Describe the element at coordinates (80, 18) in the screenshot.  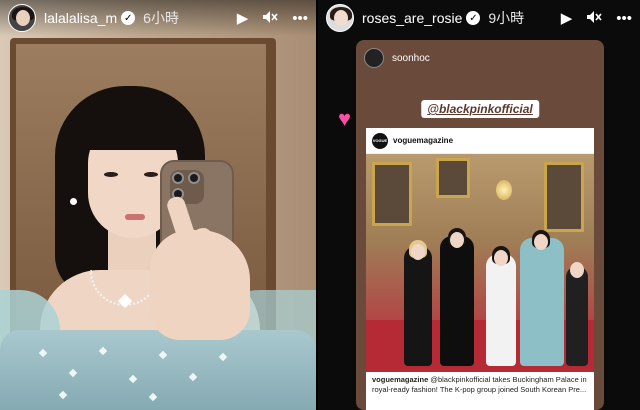
I see `username: lalalalisa_m` at that location.